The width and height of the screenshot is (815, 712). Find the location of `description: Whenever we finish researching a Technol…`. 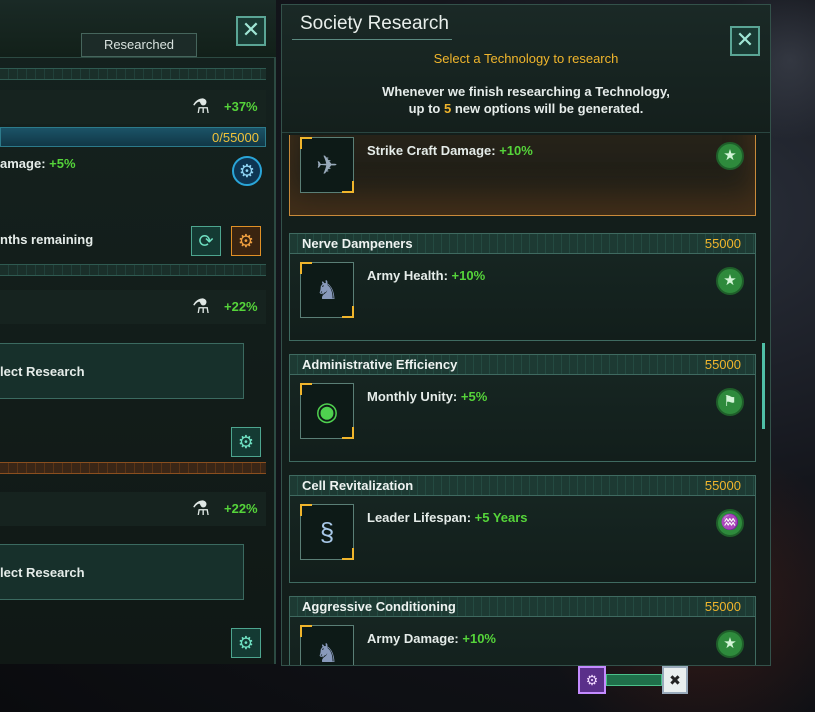

description: Whenever we finish researching a Technol… is located at coordinates (526, 100).